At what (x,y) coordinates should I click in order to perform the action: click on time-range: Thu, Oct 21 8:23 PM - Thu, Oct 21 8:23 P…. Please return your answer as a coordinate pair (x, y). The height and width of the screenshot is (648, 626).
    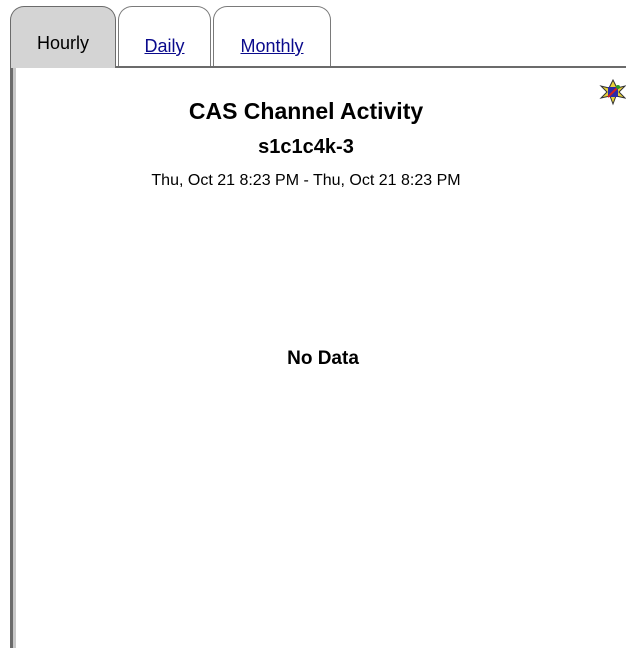
    Looking at the image, I should click on (306, 180).